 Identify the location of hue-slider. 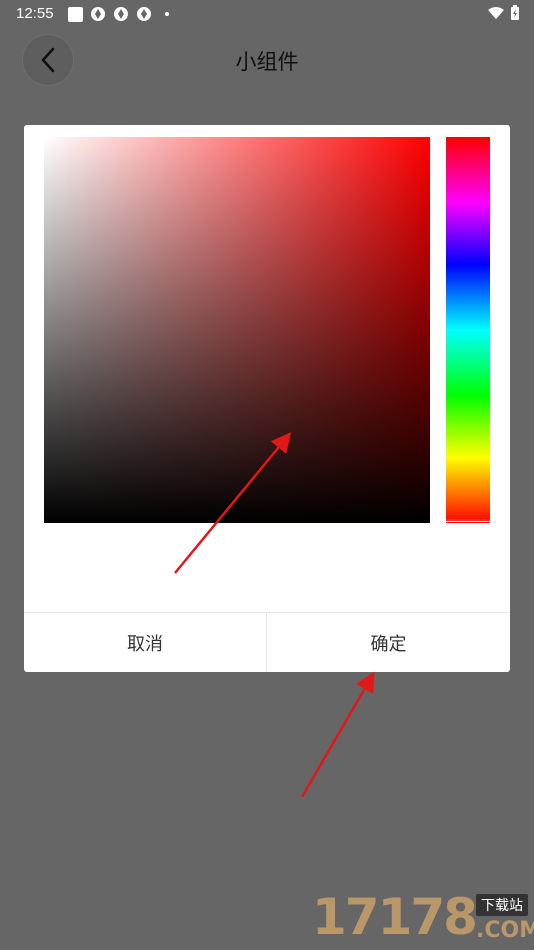
(468, 330).